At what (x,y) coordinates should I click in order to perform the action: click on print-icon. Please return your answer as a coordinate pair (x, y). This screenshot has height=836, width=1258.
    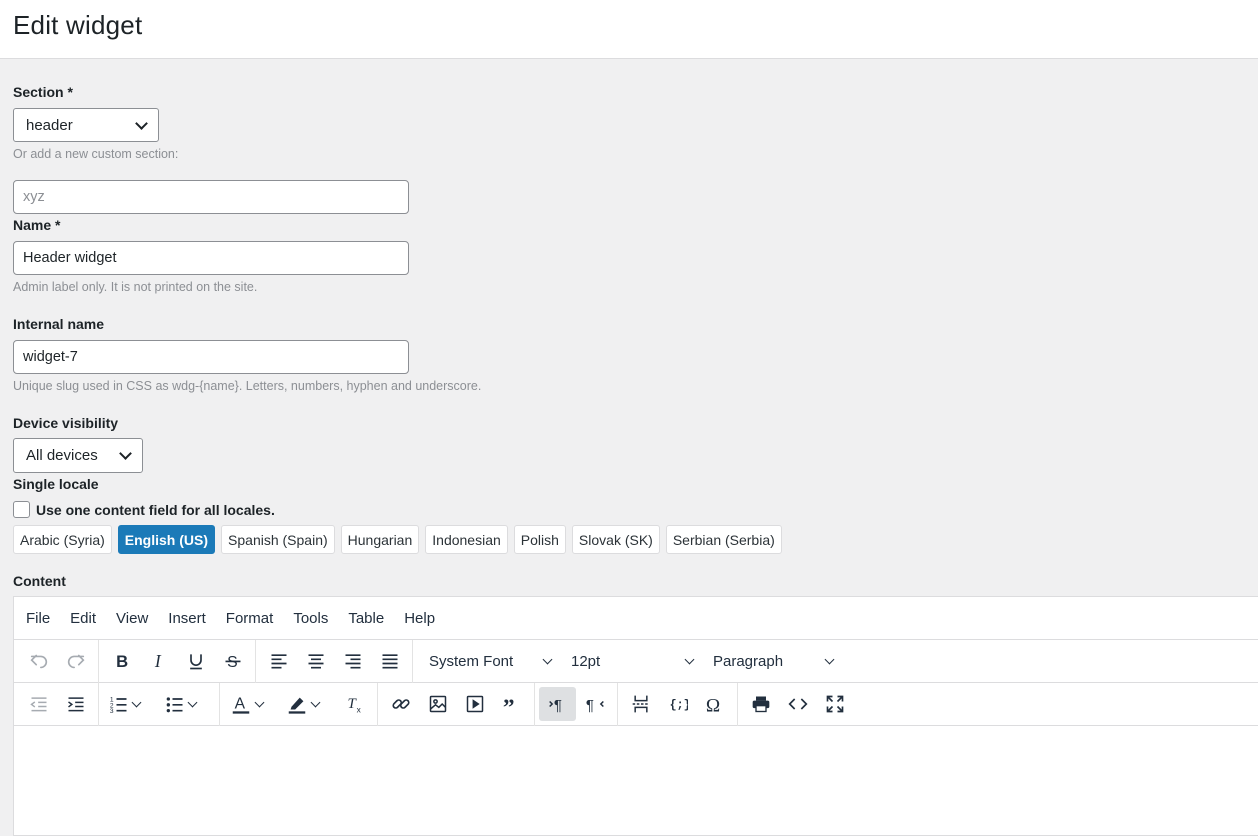
    Looking at the image, I should click on (760, 704).